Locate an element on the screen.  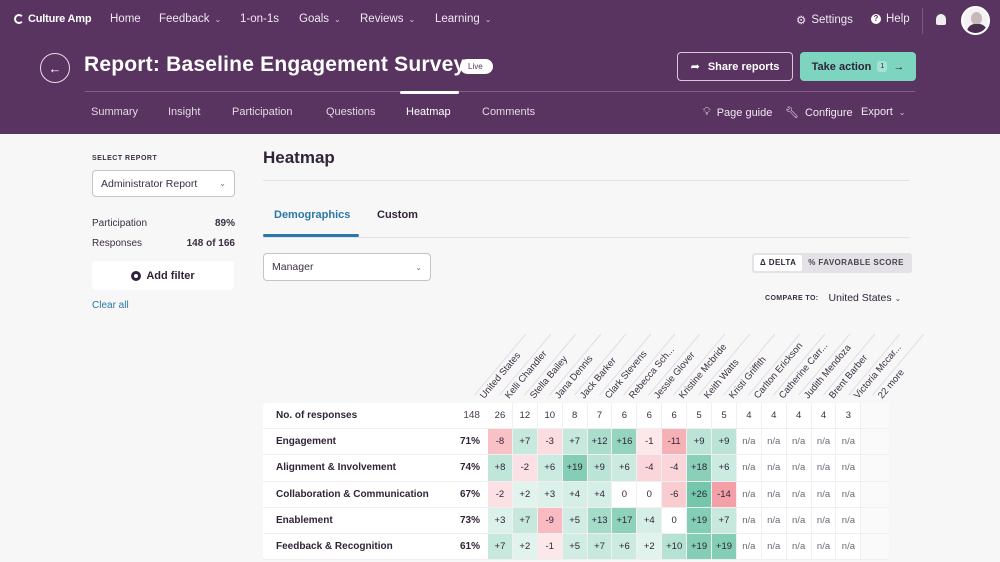
help-link: ? Help is located at coordinates (890, 19).